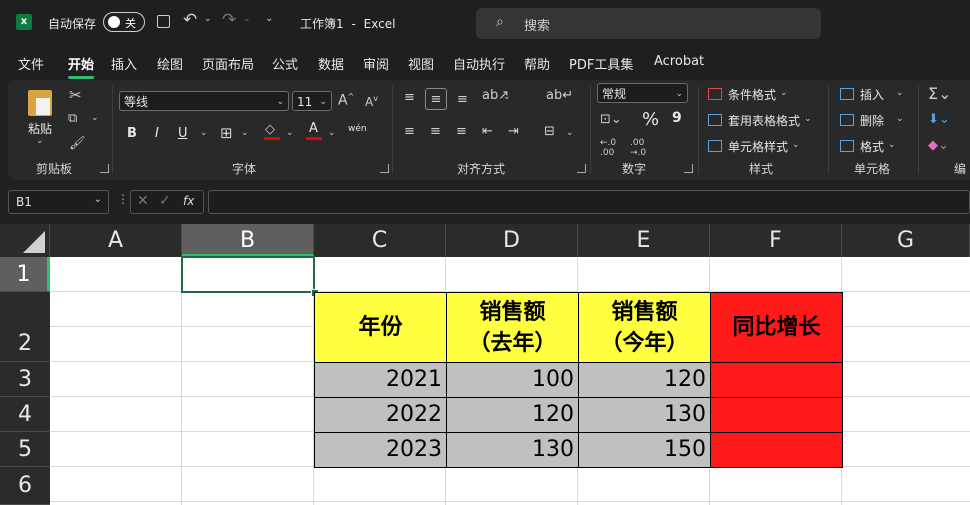 This screenshot has width=970, height=505. Describe the element at coordinates (677, 118) in the screenshot. I see `comma-style-button: 9` at that location.